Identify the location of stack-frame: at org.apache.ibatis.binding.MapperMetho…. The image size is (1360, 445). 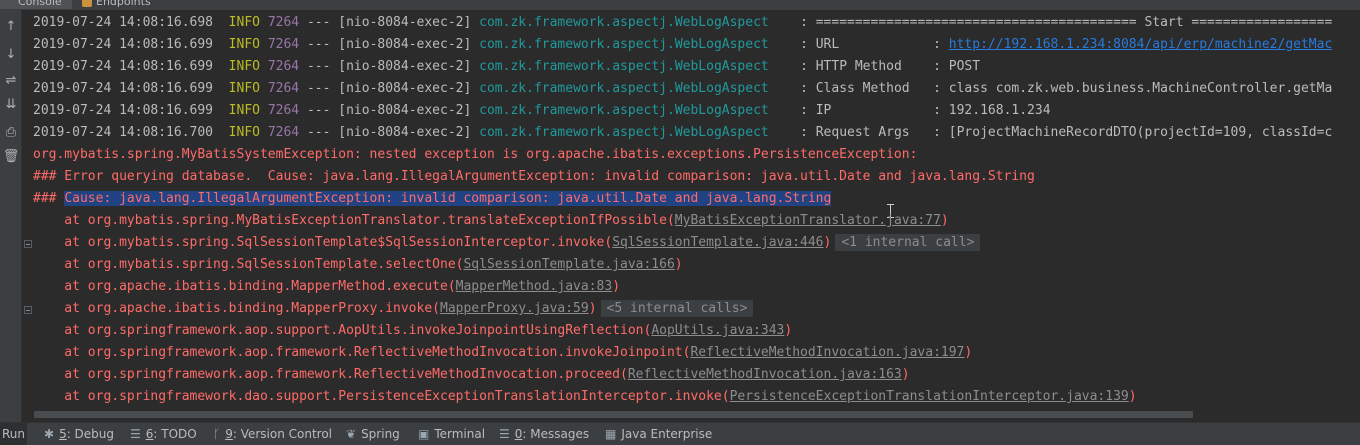
(326, 287).